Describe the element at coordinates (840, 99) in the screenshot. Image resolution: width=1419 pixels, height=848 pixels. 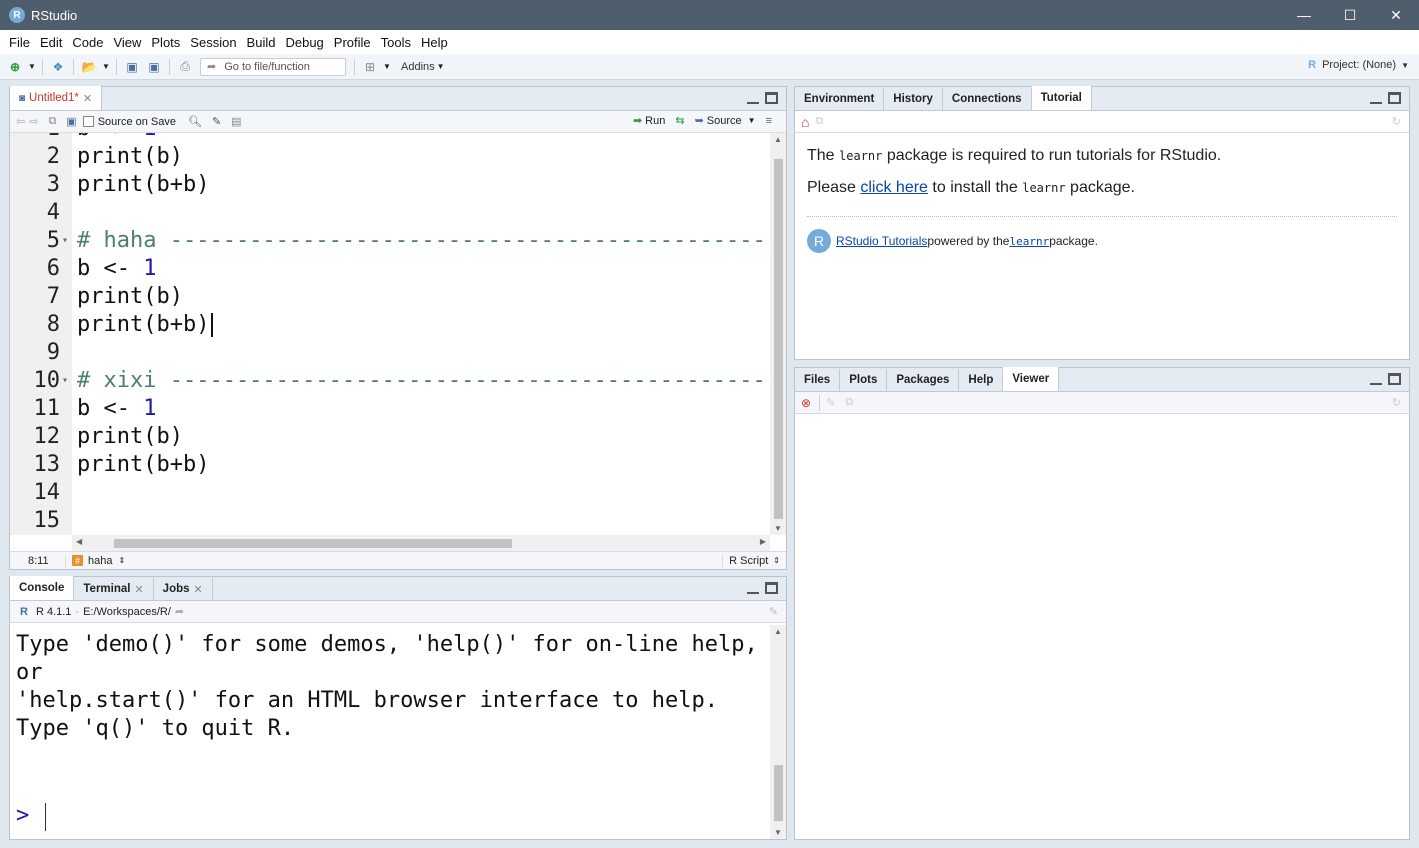
I see `tab-environment: Environment` at that location.